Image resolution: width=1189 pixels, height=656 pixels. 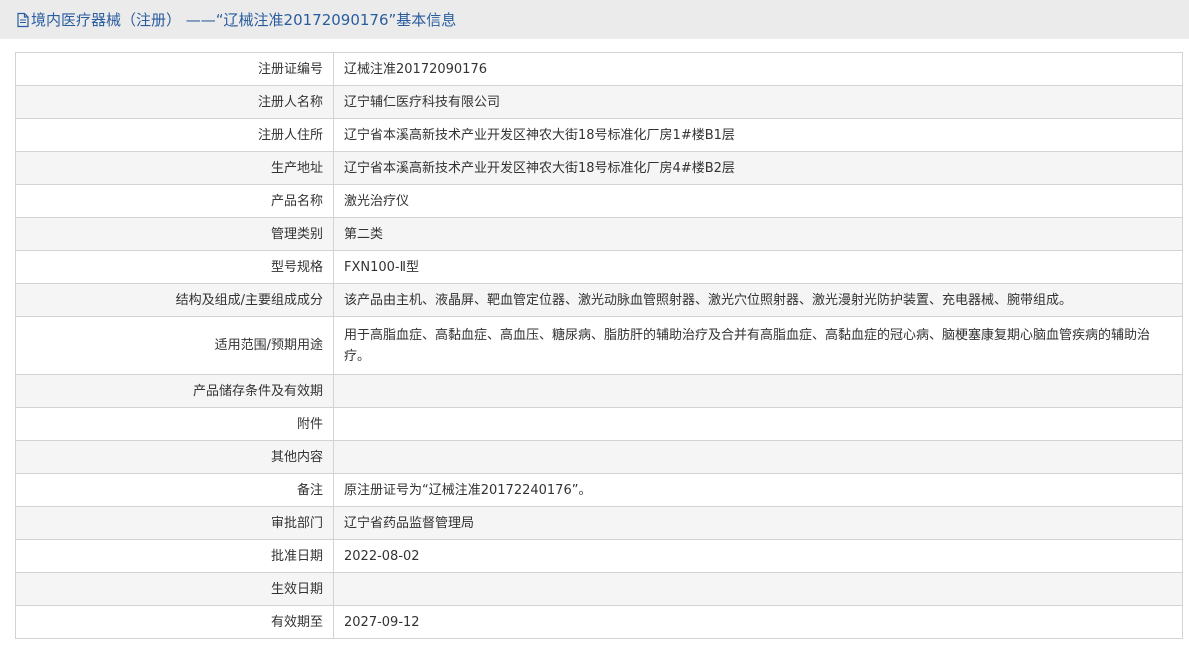 I want to click on row-label: 结构及组成/主要组成成分, so click(x=174, y=300).